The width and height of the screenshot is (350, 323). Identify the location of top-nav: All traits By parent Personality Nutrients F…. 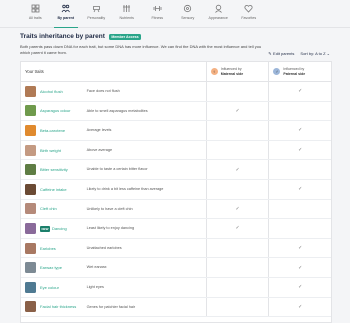
(175, 14).